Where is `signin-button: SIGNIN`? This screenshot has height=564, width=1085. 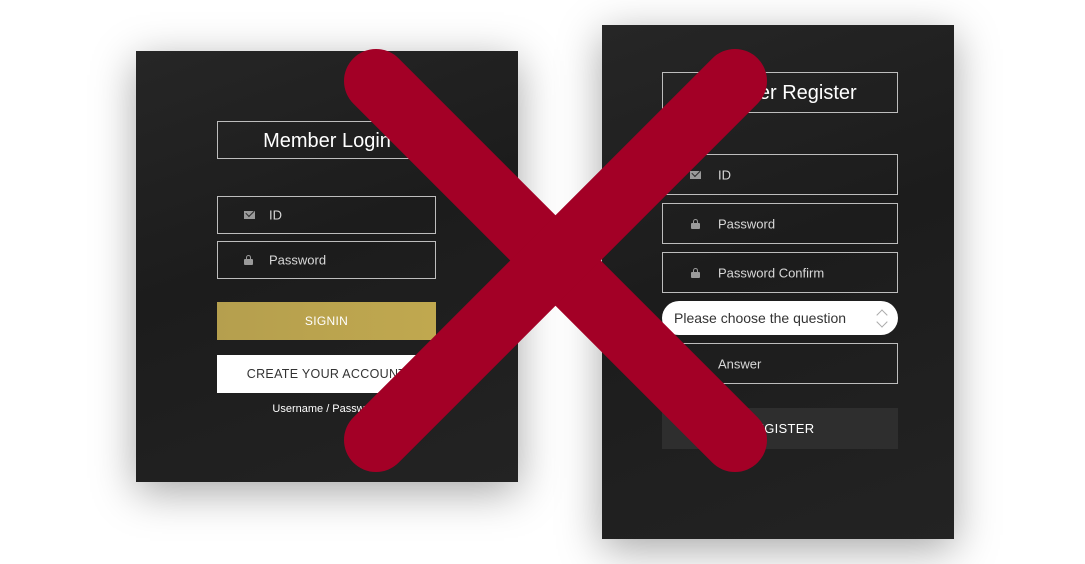 signin-button: SIGNIN is located at coordinates (326, 321).